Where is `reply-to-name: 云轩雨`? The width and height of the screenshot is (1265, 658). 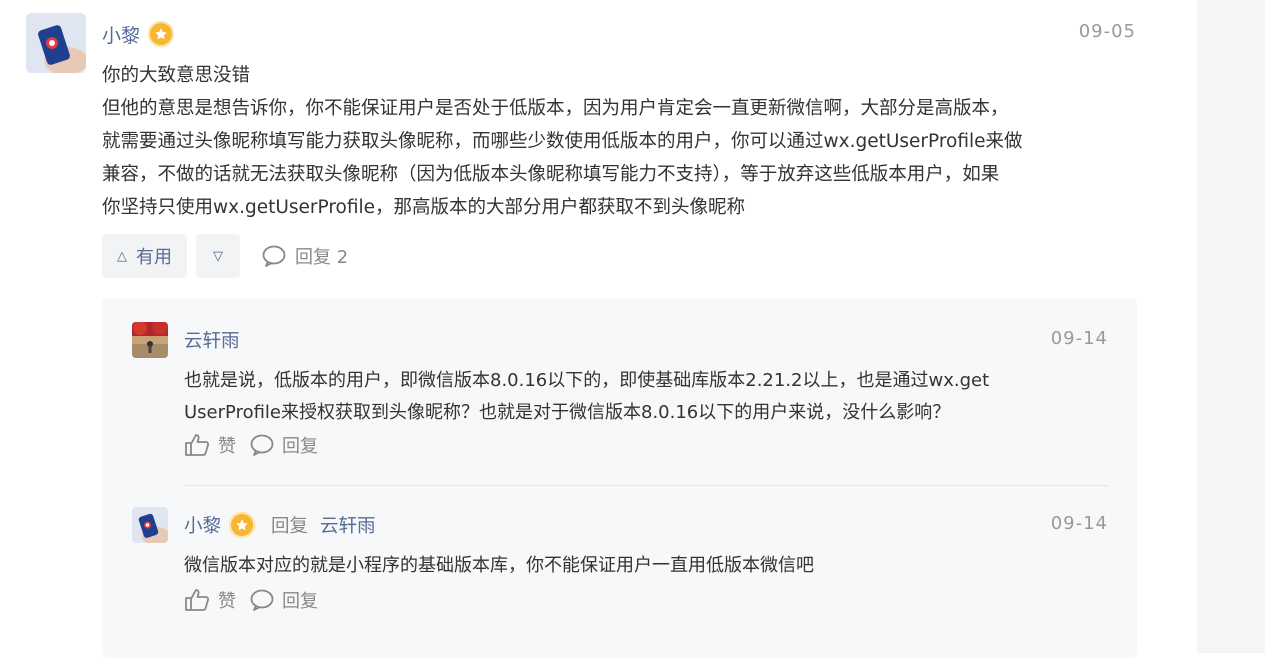
reply-to-name: 云轩雨 is located at coordinates (348, 525).